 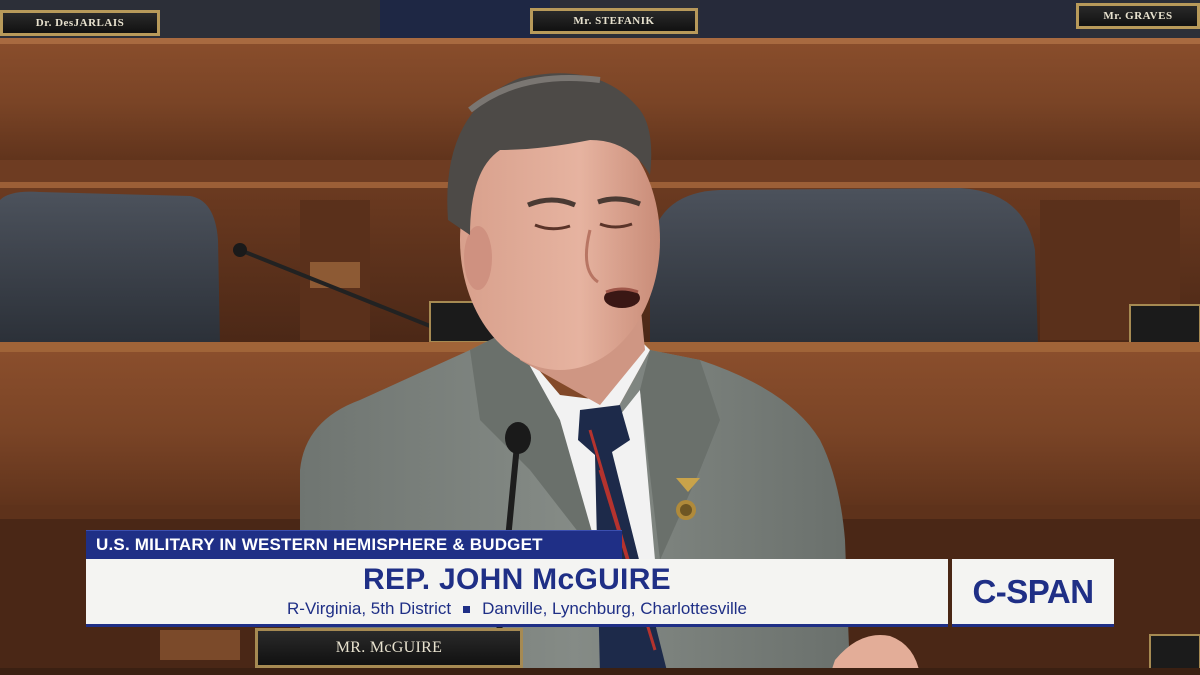 I want to click on nameplate-stefanik: Mr. STEFANIK, so click(x=614, y=21).